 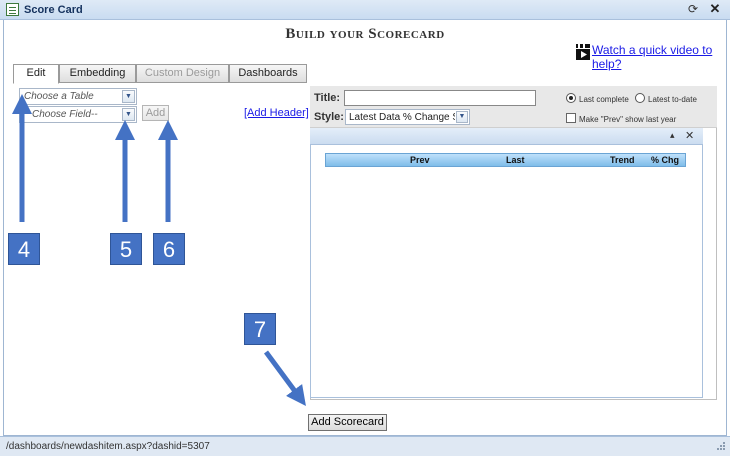 What do you see at coordinates (24, 249) in the screenshot?
I see `annotation-marker-4: 4` at bounding box center [24, 249].